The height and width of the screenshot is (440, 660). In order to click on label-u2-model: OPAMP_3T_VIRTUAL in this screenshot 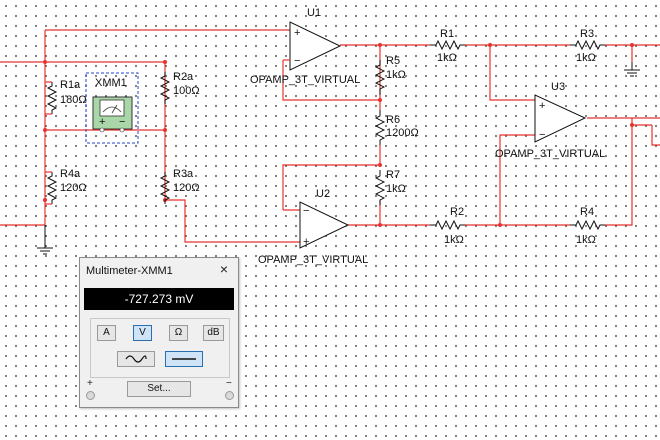, I will do `click(313, 260)`.